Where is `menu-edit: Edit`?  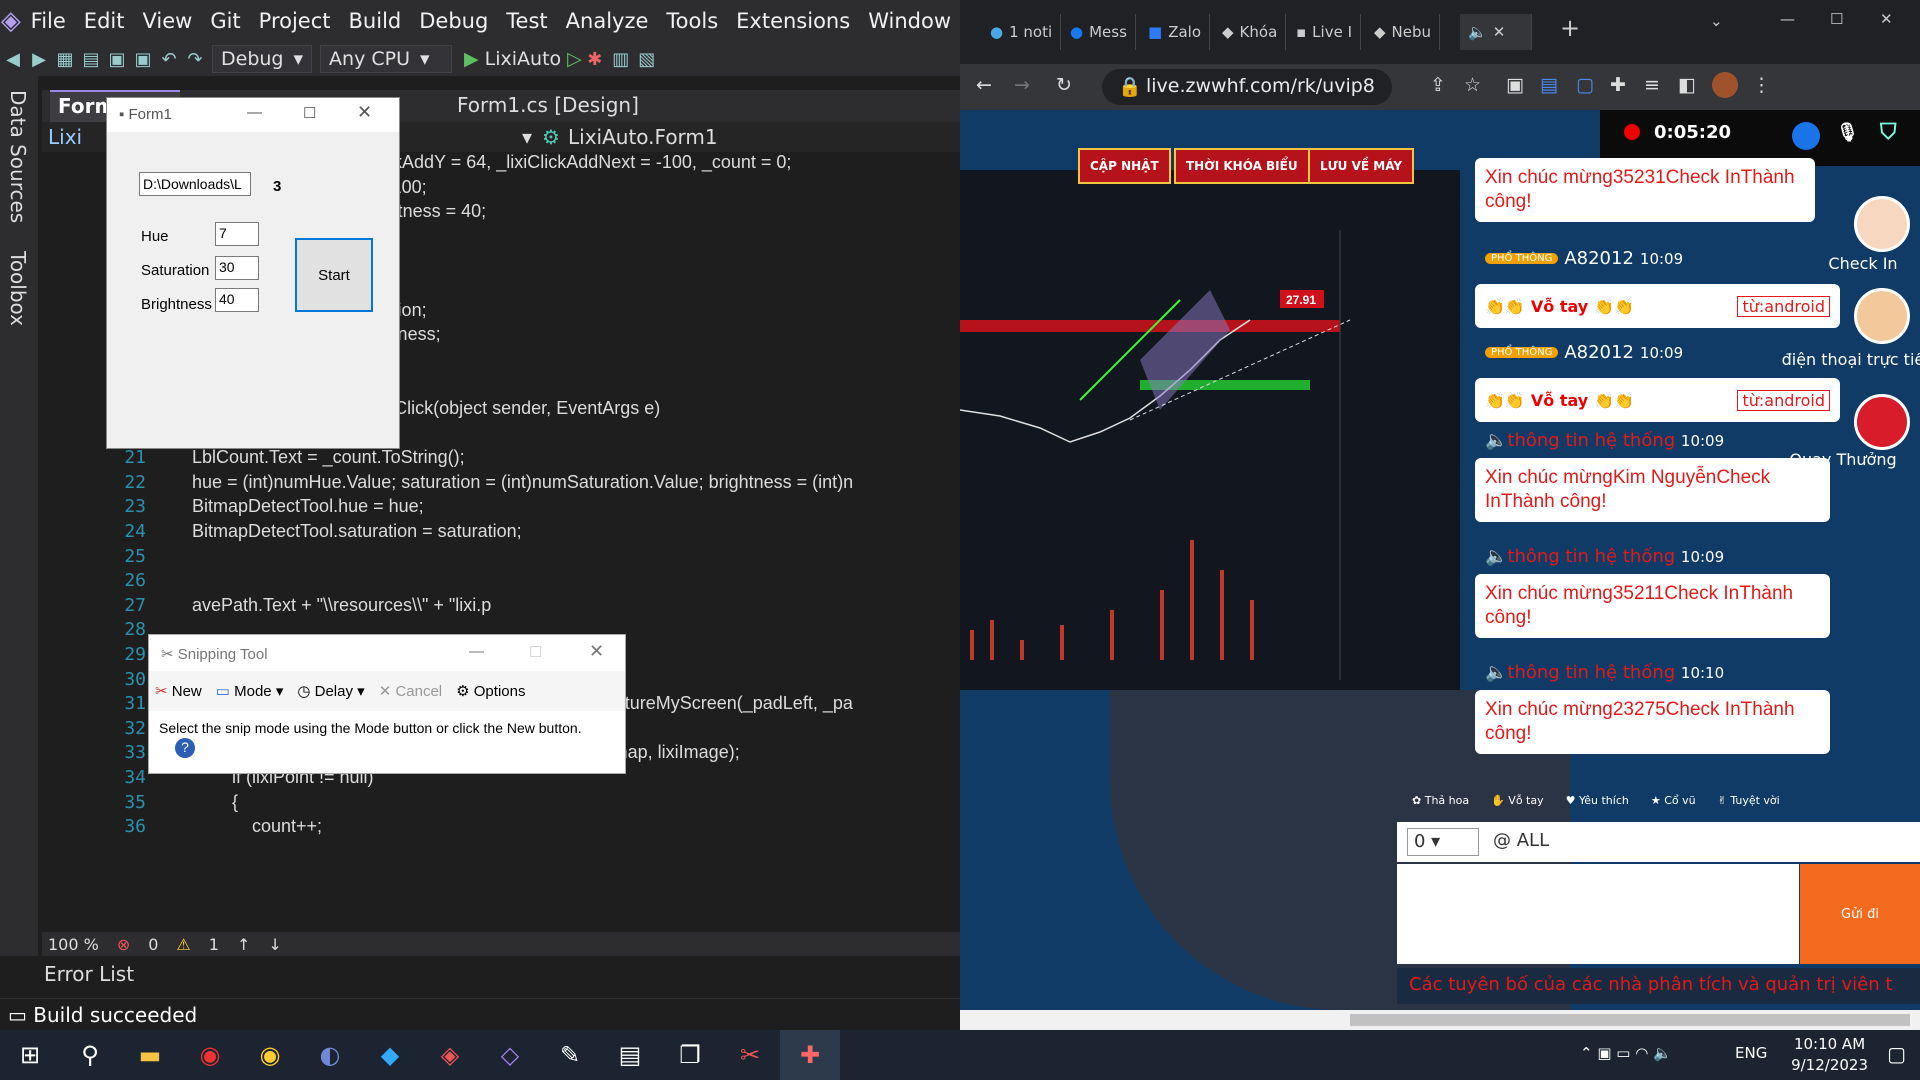
menu-edit: Edit is located at coordinates (104, 21).